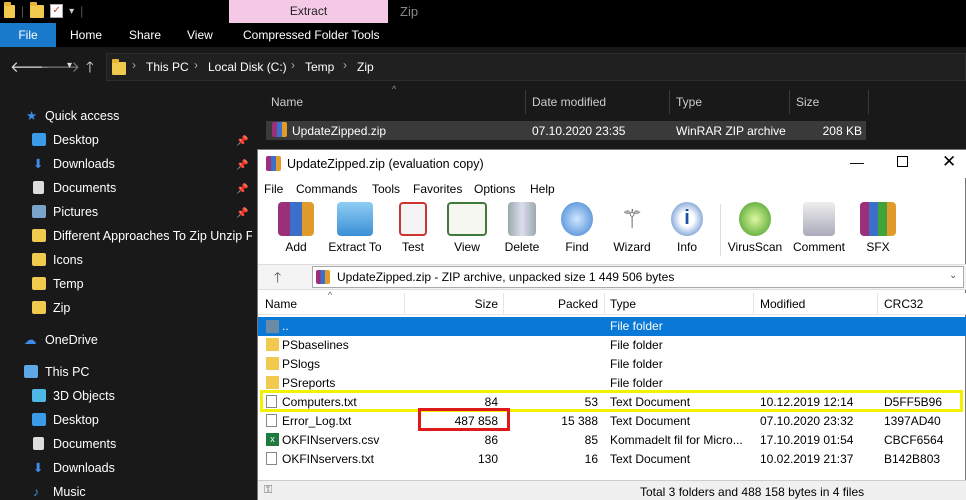  I want to click on recent-locations-chevron-icon: ▾, so click(69, 65).